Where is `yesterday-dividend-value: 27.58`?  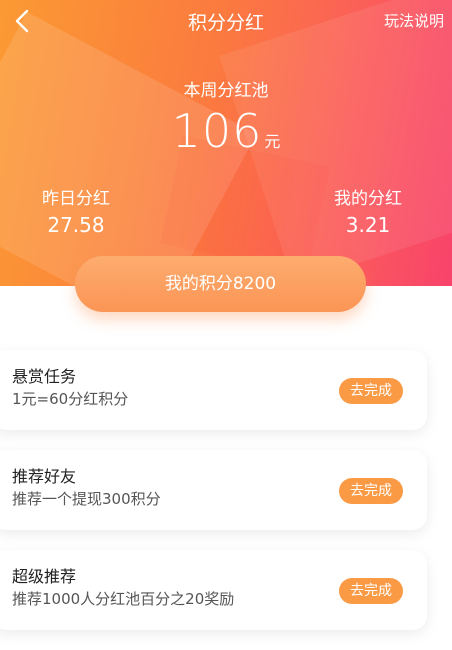 yesterday-dividend-value: 27.58 is located at coordinates (76, 225).